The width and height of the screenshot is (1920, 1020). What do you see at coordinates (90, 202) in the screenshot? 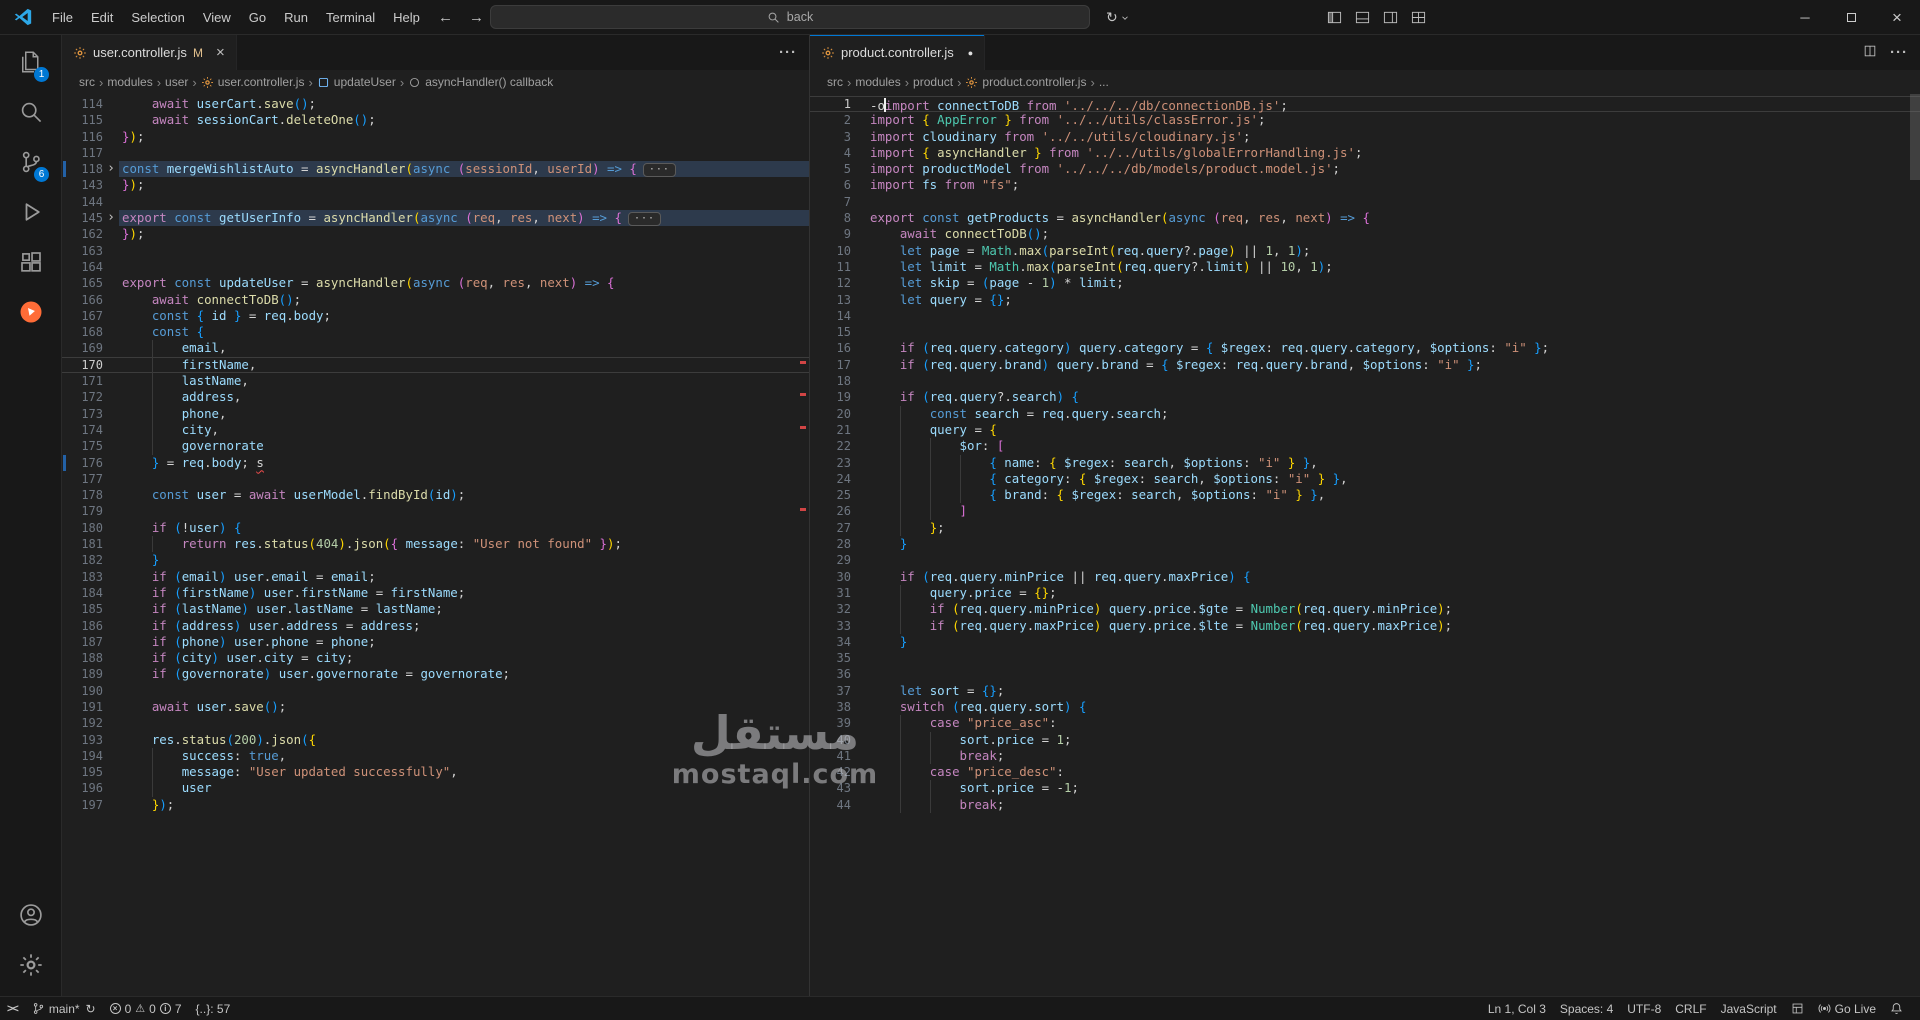
I see `line-number-gutter: 144` at bounding box center [90, 202].